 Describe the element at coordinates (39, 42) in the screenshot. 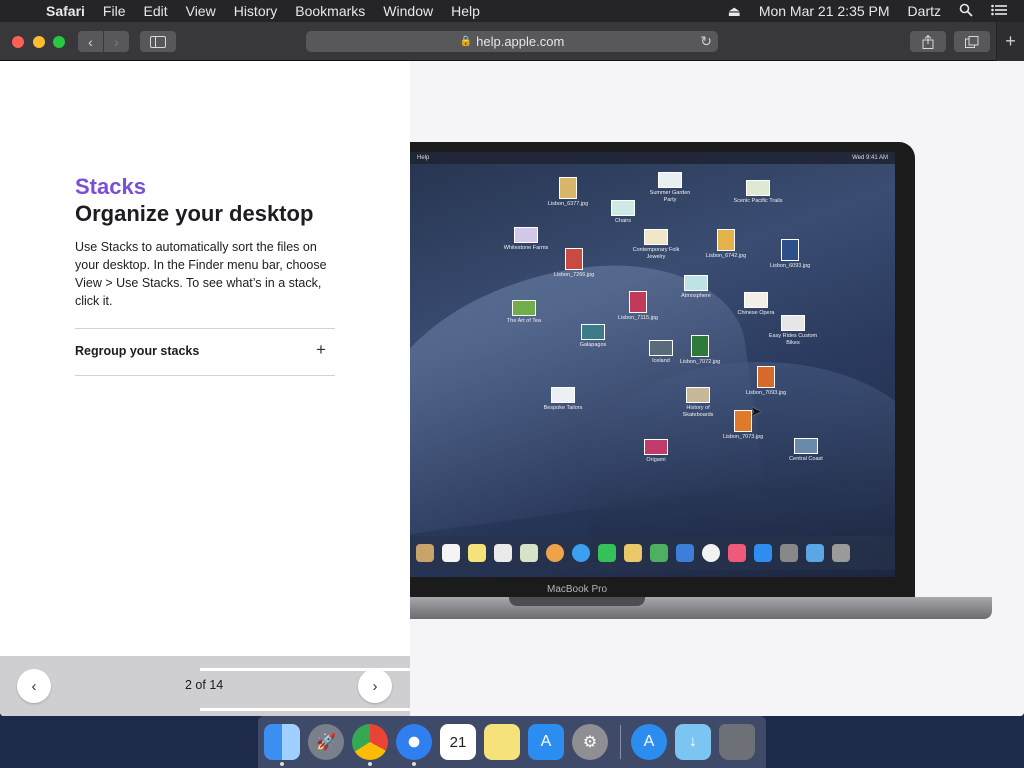

I see `minimize-window-button` at that location.